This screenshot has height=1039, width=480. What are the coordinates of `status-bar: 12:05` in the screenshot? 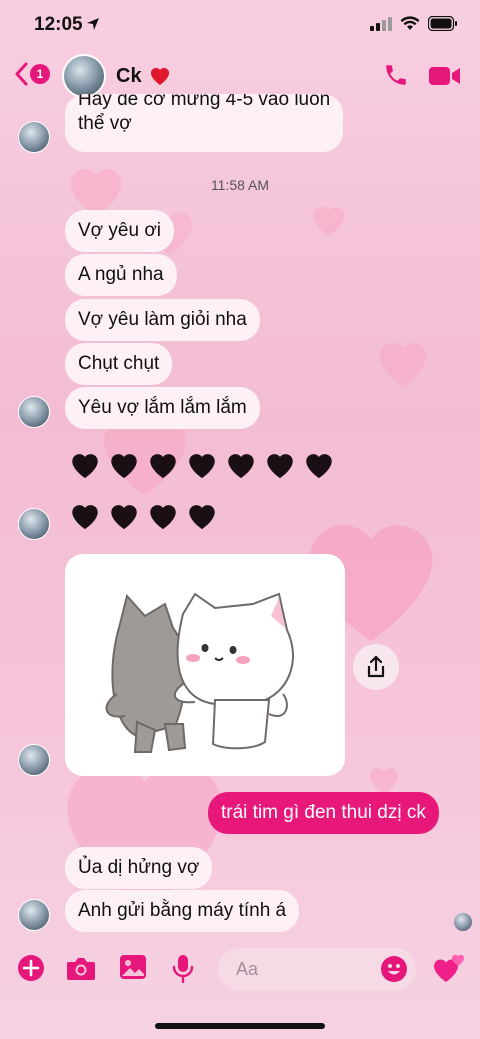 It's located at (240, 25).